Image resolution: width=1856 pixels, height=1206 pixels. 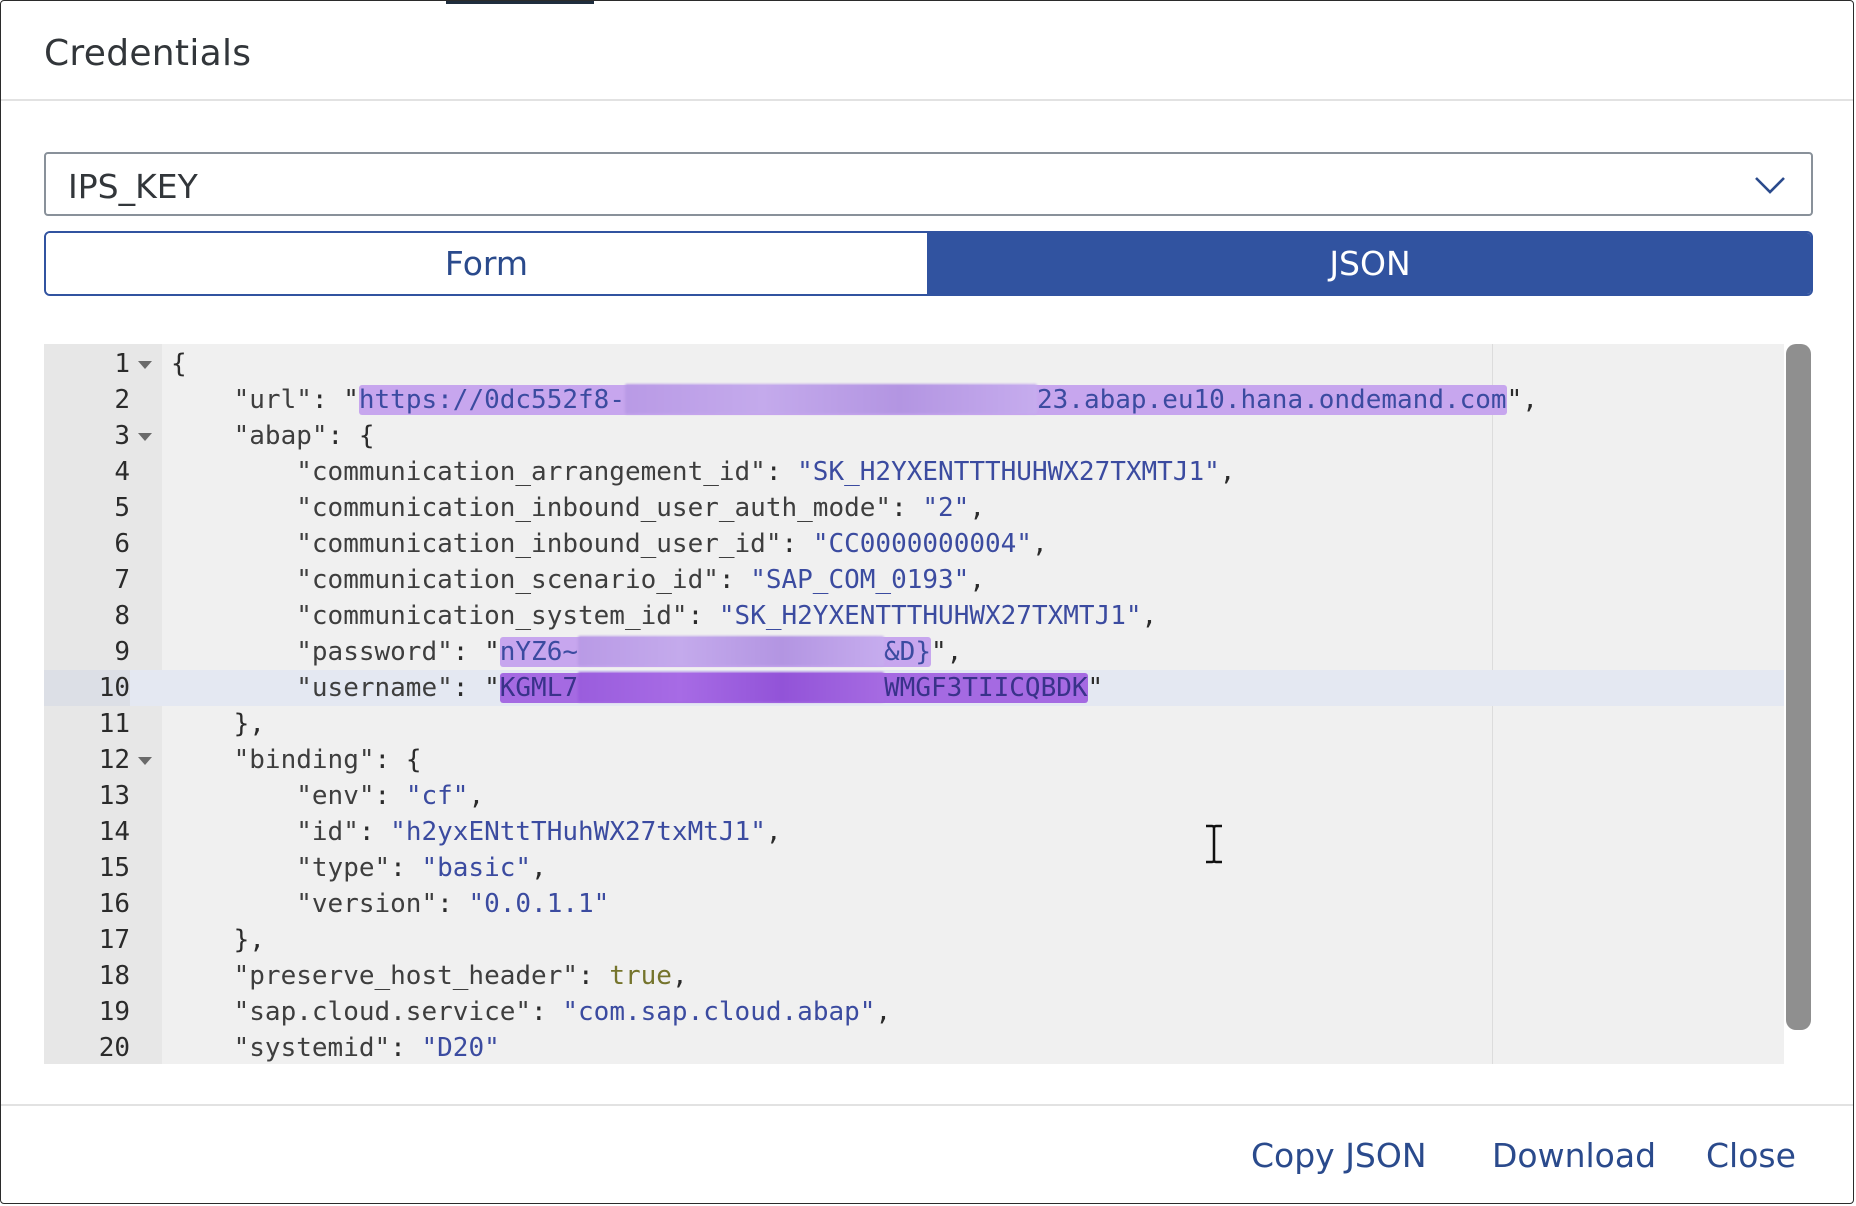 I want to click on line-number: 16, so click(x=114, y=904).